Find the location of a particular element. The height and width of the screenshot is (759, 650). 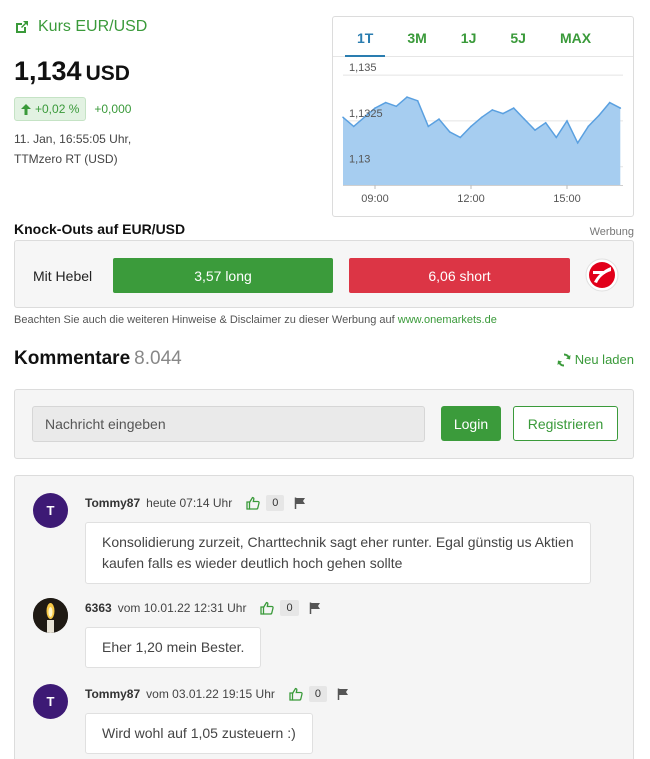

comments-count: 8.044 is located at coordinates (158, 358).